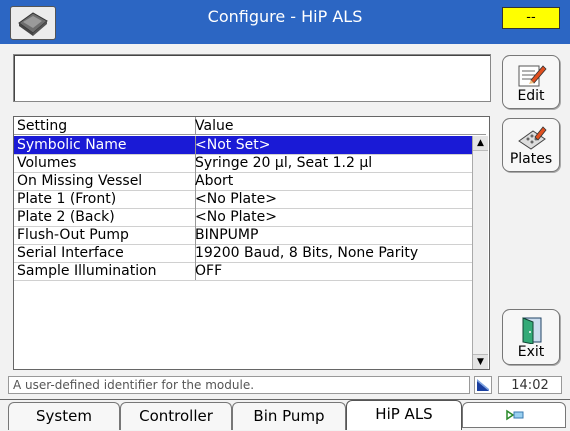  What do you see at coordinates (531, 159) in the screenshot?
I see `plates-label: Plates` at bounding box center [531, 159].